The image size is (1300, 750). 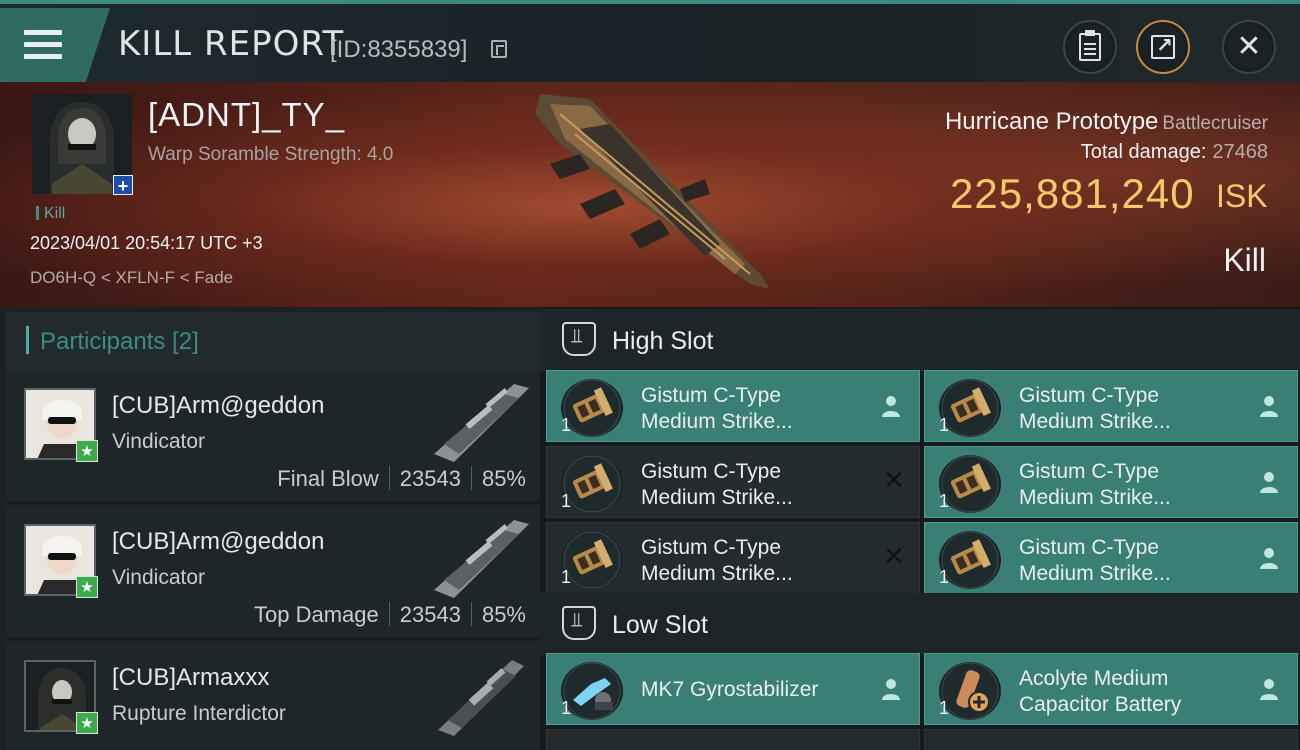 What do you see at coordinates (246, 115) in the screenshot?
I see `victim-name: [ADNT]_TY_` at bounding box center [246, 115].